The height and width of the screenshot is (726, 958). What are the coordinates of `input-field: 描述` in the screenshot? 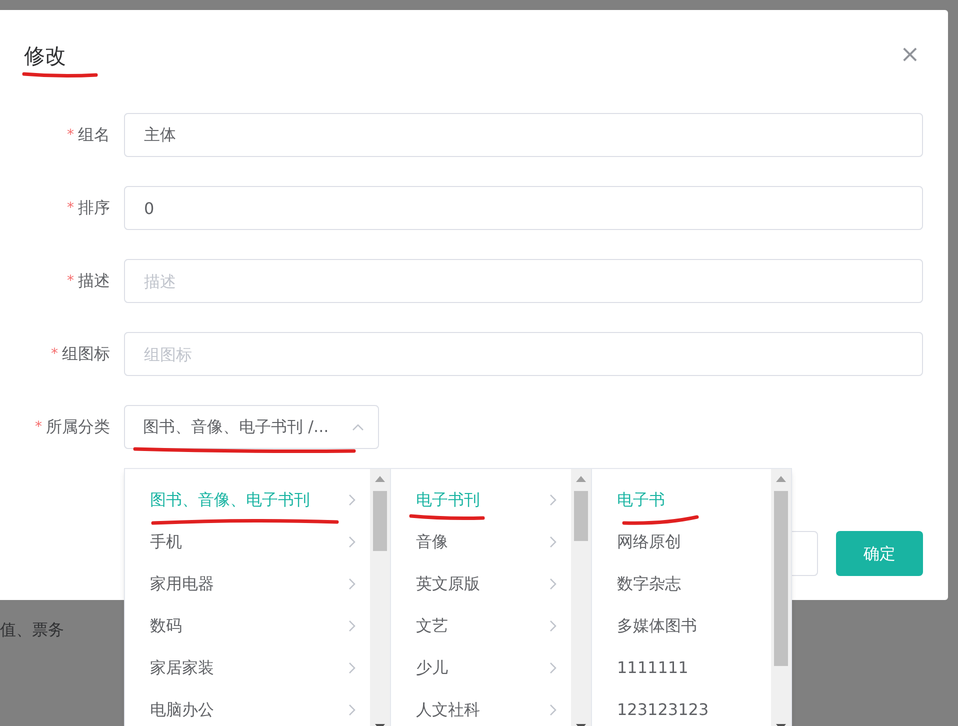 It's located at (523, 281).